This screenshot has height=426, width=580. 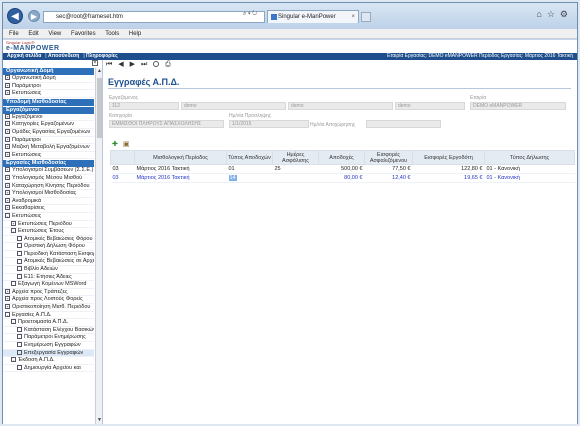 I want to click on first-record-icon: ⏮, so click(x=109, y=64).